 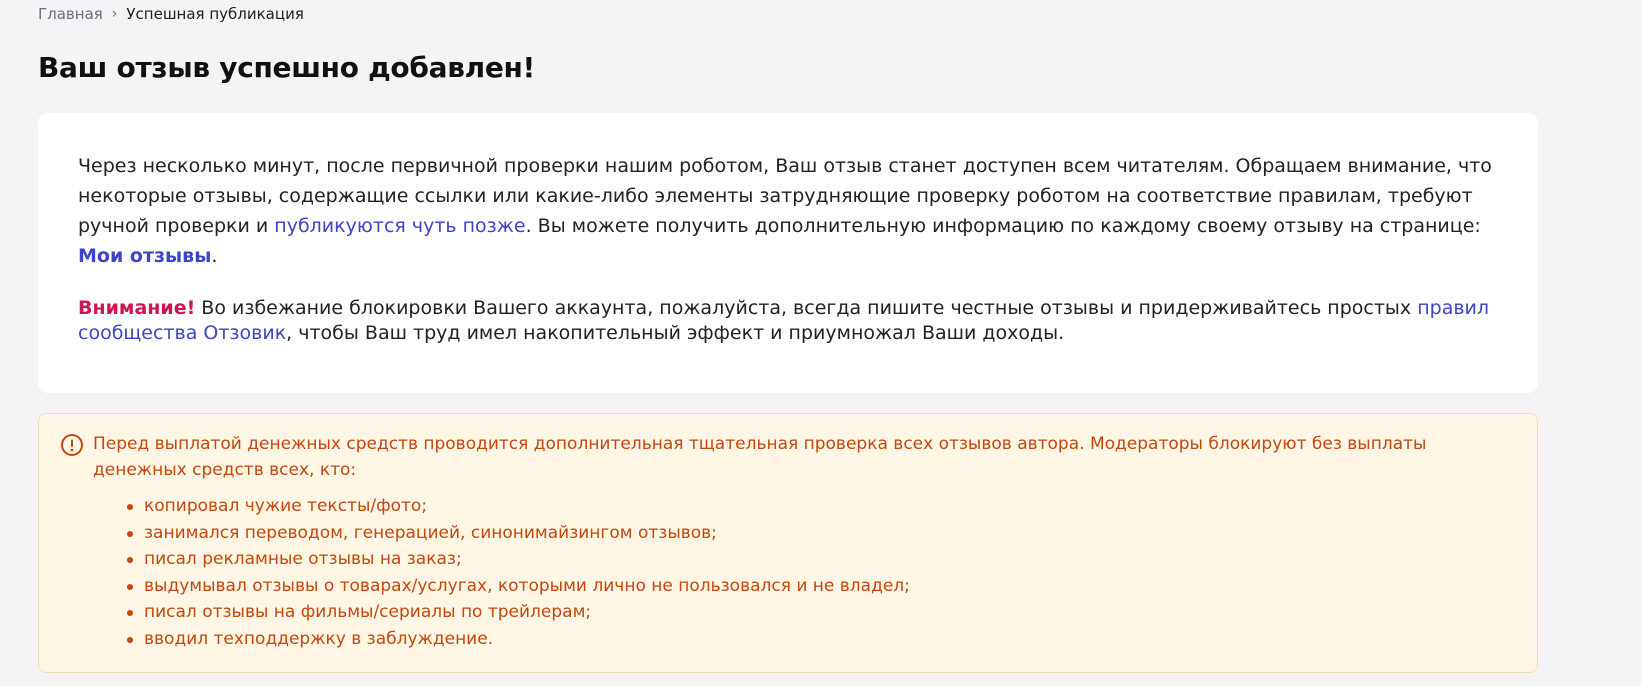 I want to click on warning-list-item: копировал чужие тексты/фото;, so click(x=817, y=506).